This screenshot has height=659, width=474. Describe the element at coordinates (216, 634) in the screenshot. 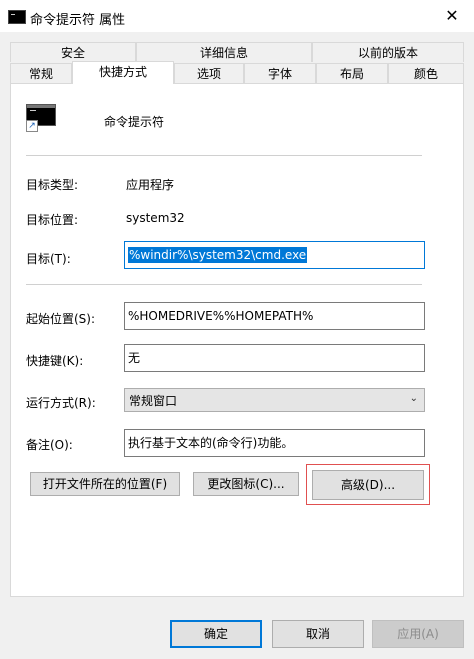

I see `ok-button: 确定` at that location.